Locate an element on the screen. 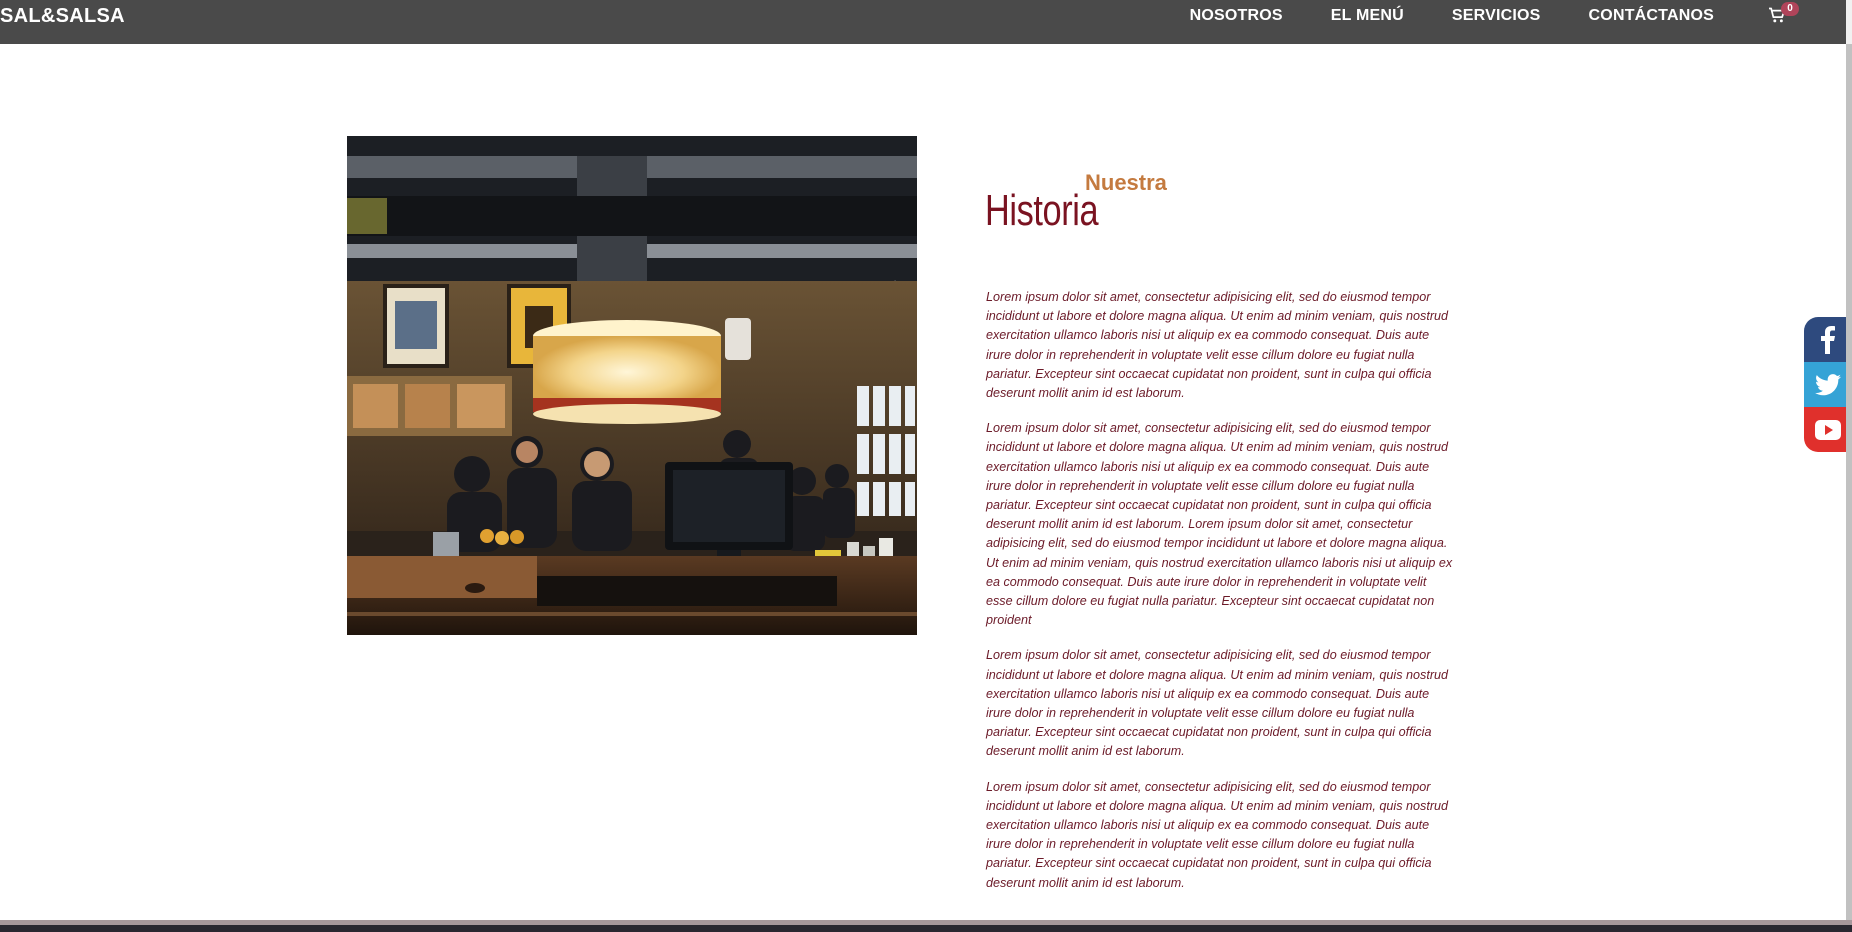 The image size is (1852, 932). twitter-icon is located at coordinates (1828, 384).